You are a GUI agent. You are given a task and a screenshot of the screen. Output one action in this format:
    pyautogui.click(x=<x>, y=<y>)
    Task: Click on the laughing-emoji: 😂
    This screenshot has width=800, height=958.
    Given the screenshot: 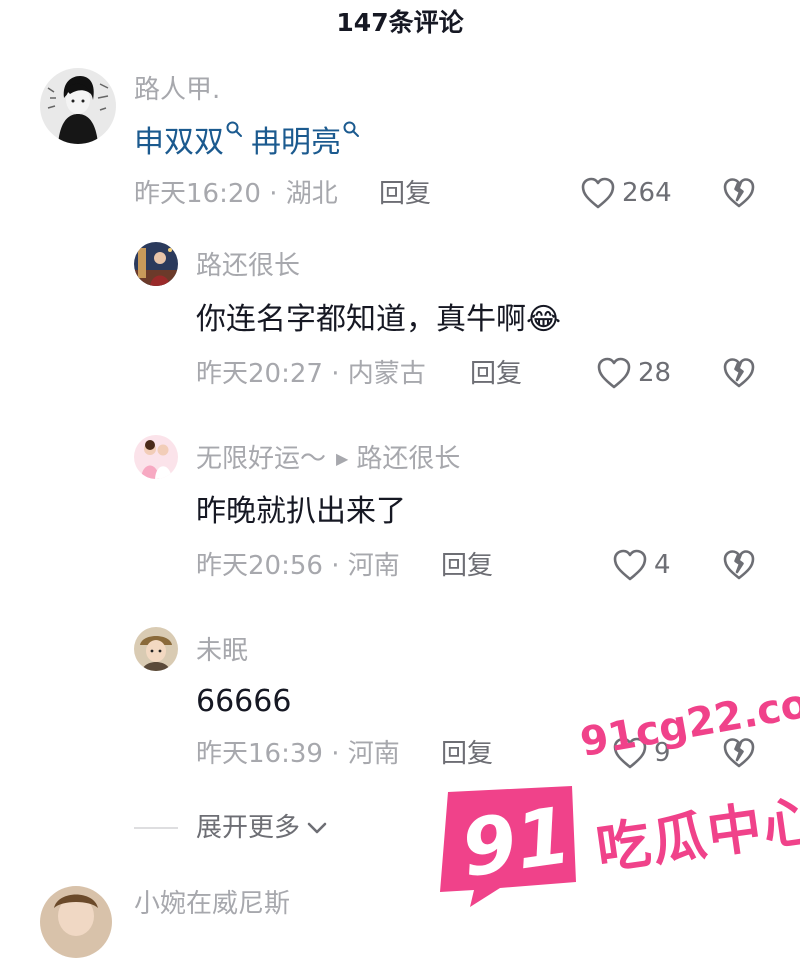 What is the action you would take?
    pyautogui.click(x=544, y=319)
    